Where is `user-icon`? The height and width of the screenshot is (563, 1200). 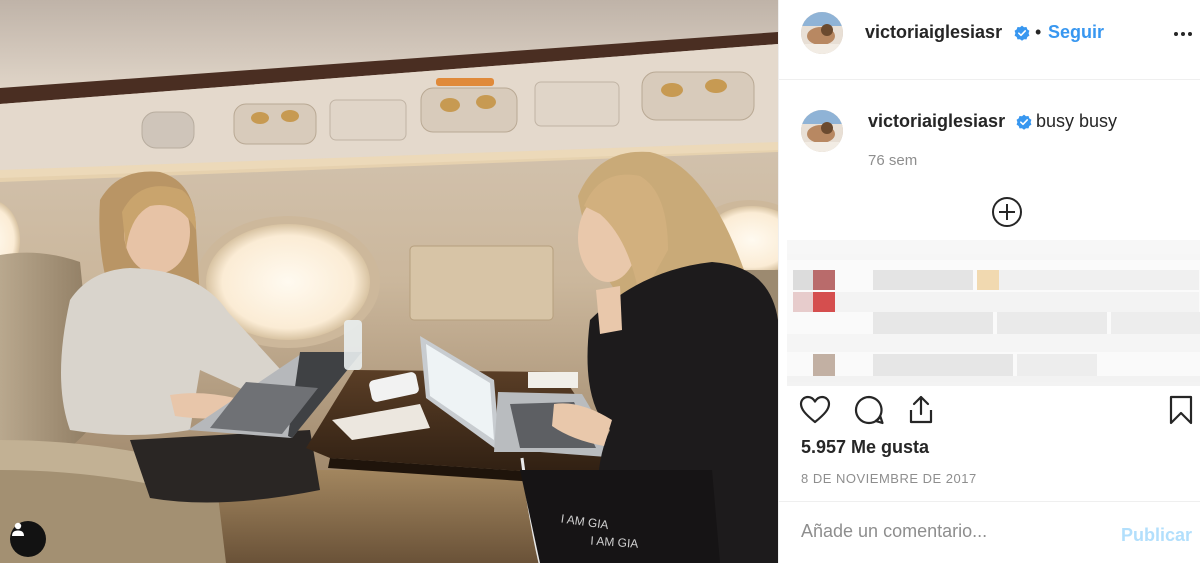 user-icon is located at coordinates (18, 529).